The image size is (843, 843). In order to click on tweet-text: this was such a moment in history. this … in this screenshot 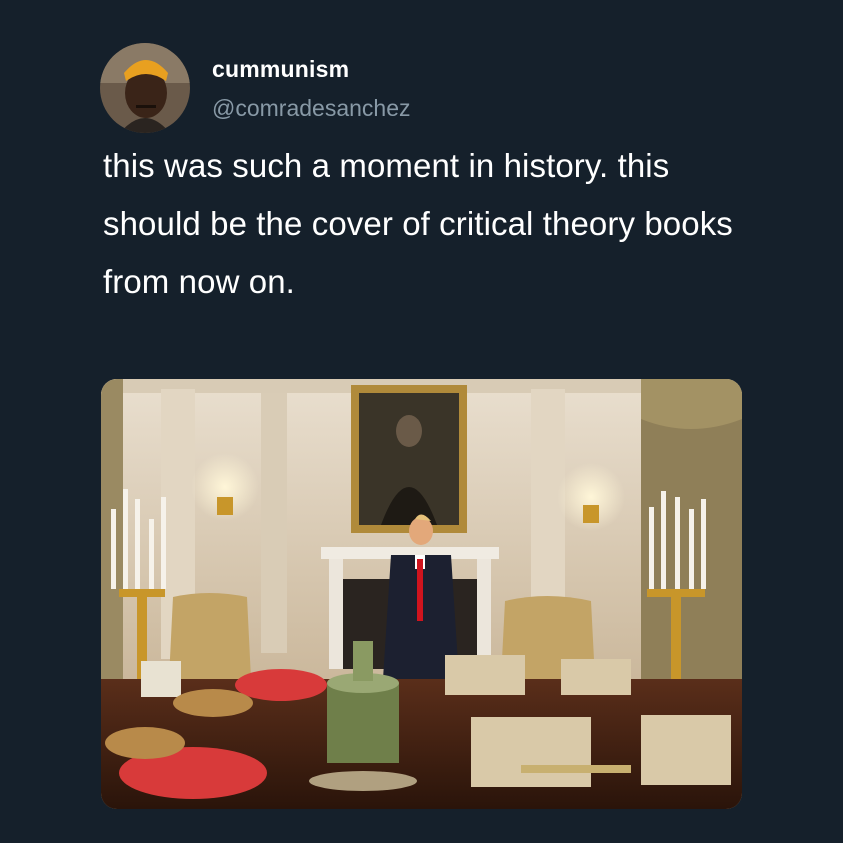, I will do `click(418, 223)`.